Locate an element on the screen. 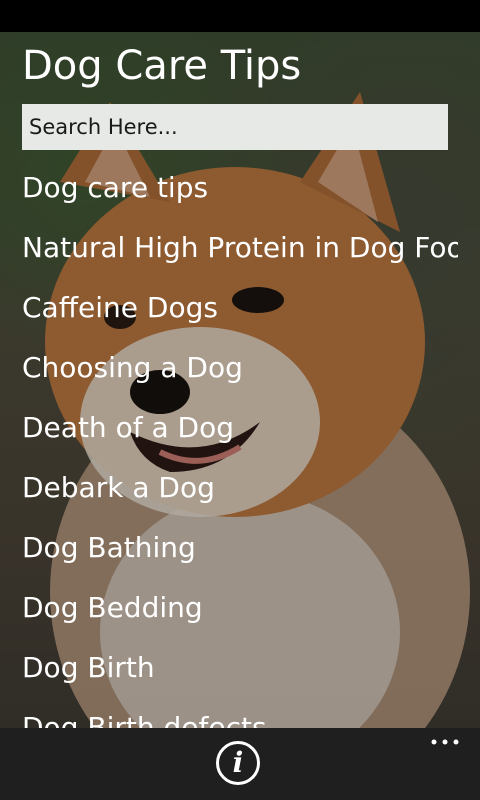 The width and height of the screenshot is (480, 800). status-bar is located at coordinates (240, 16).